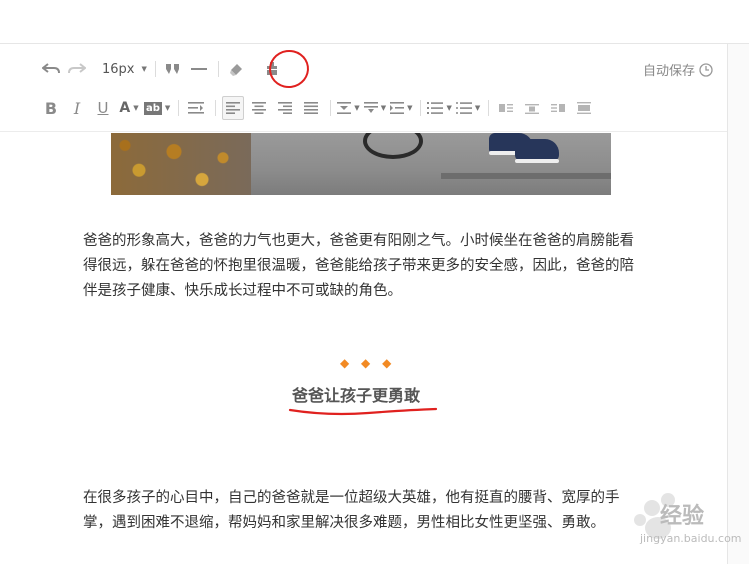  What do you see at coordinates (584, 108) in the screenshot?
I see `image-full-icon` at bounding box center [584, 108].